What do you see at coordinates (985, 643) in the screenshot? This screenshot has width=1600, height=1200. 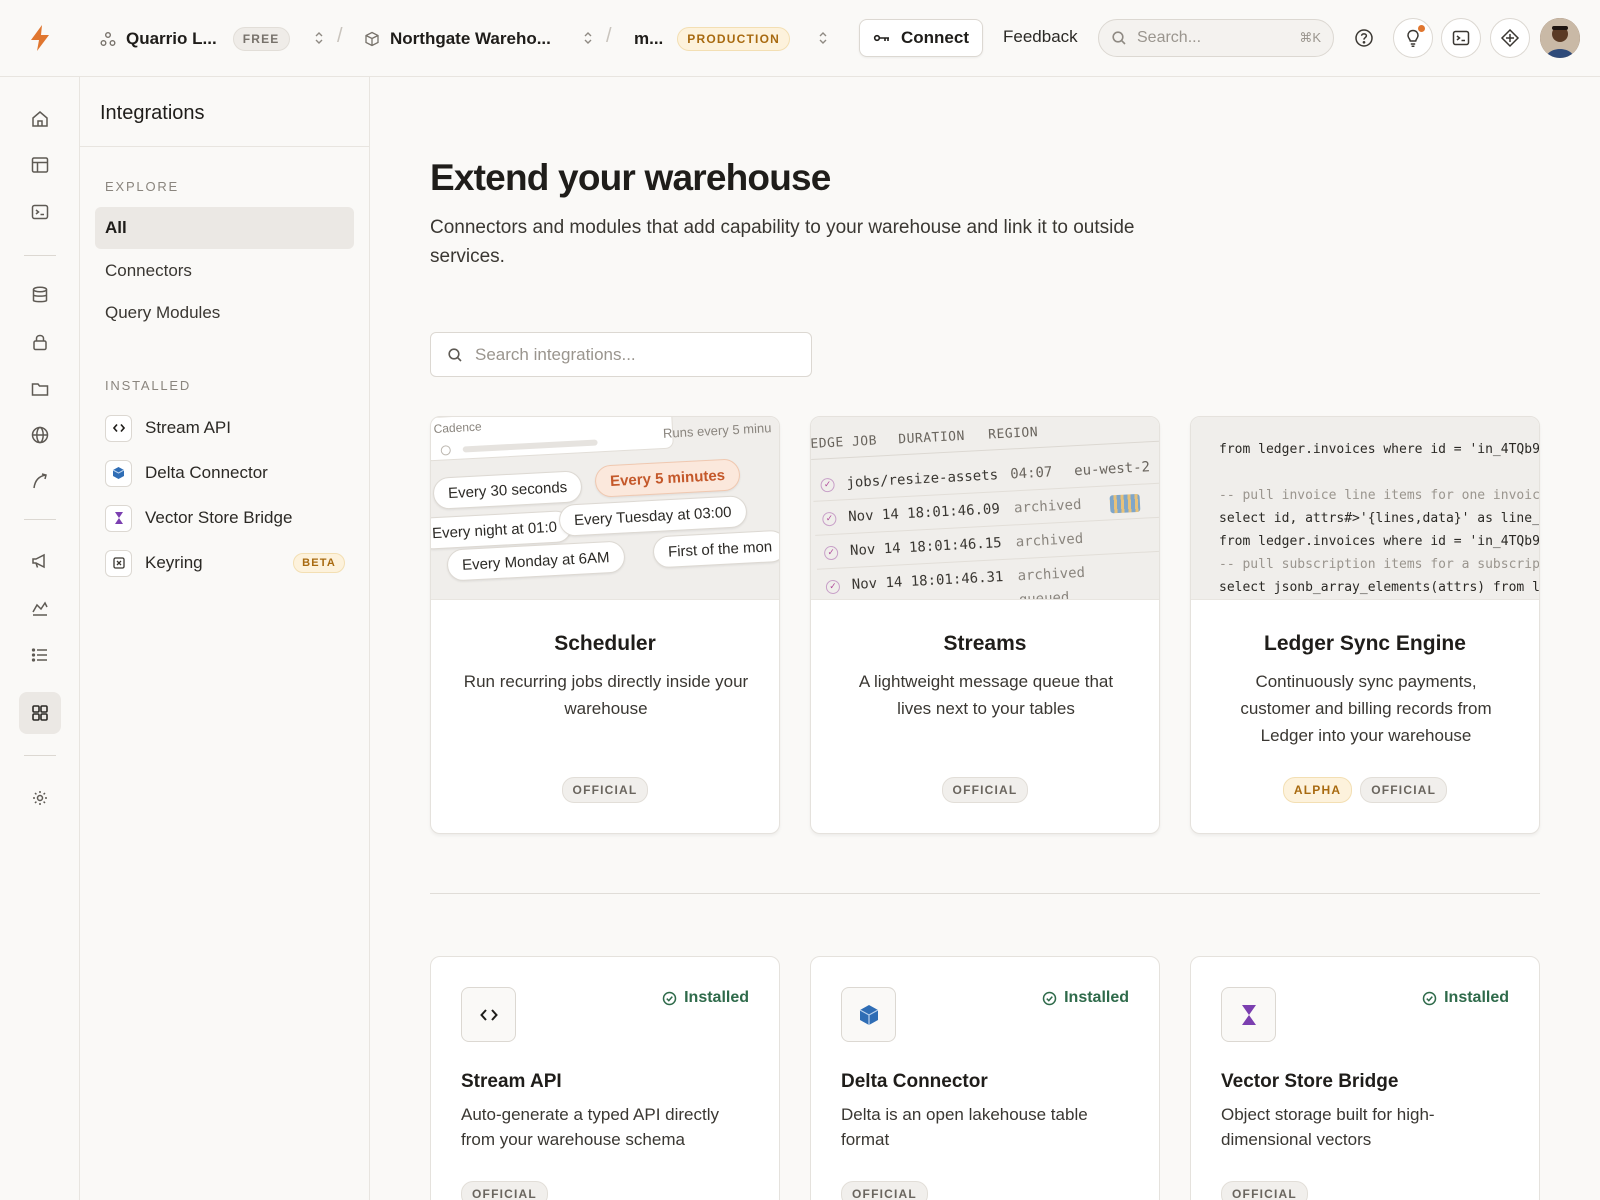 I see `card-title: Streams` at bounding box center [985, 643].